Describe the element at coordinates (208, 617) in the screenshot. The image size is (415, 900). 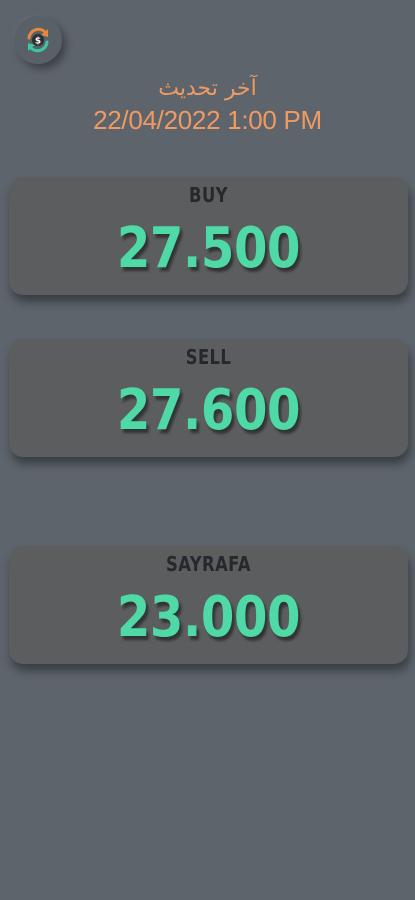
I see `sayrafa-value: 23.000` at that location.